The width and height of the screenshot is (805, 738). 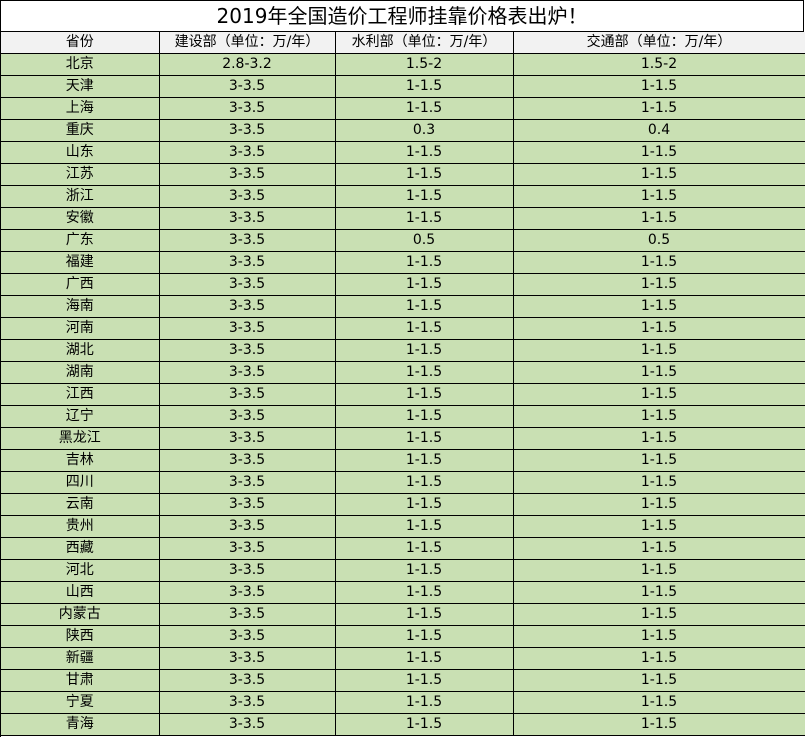 What do you see at coordinates (402, 16) in the screenshot?
I see `table-title: 2019年全国造价工程师挂靠价格表出炉！` at bounding box center [402, 16].